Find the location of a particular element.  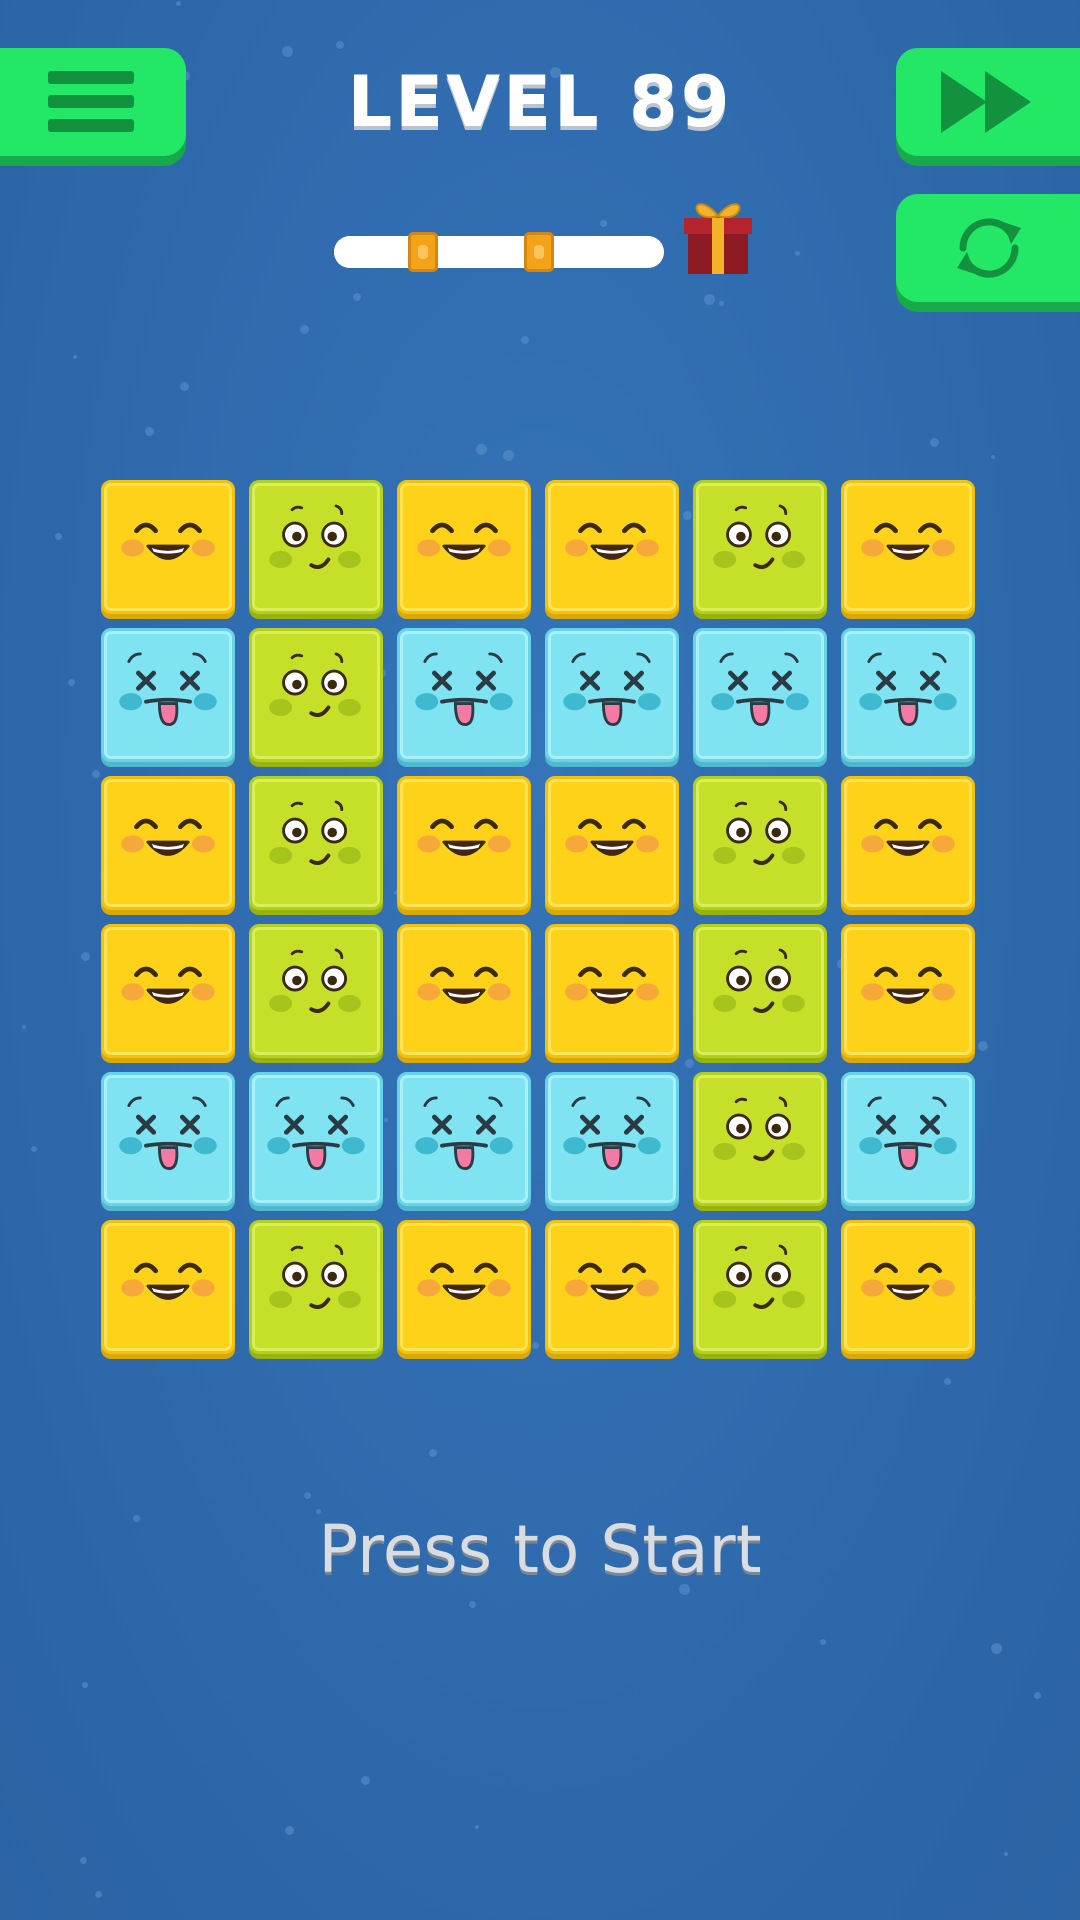

press-to-start-prompt: Press to Start is located at coordinates (540, 1550).